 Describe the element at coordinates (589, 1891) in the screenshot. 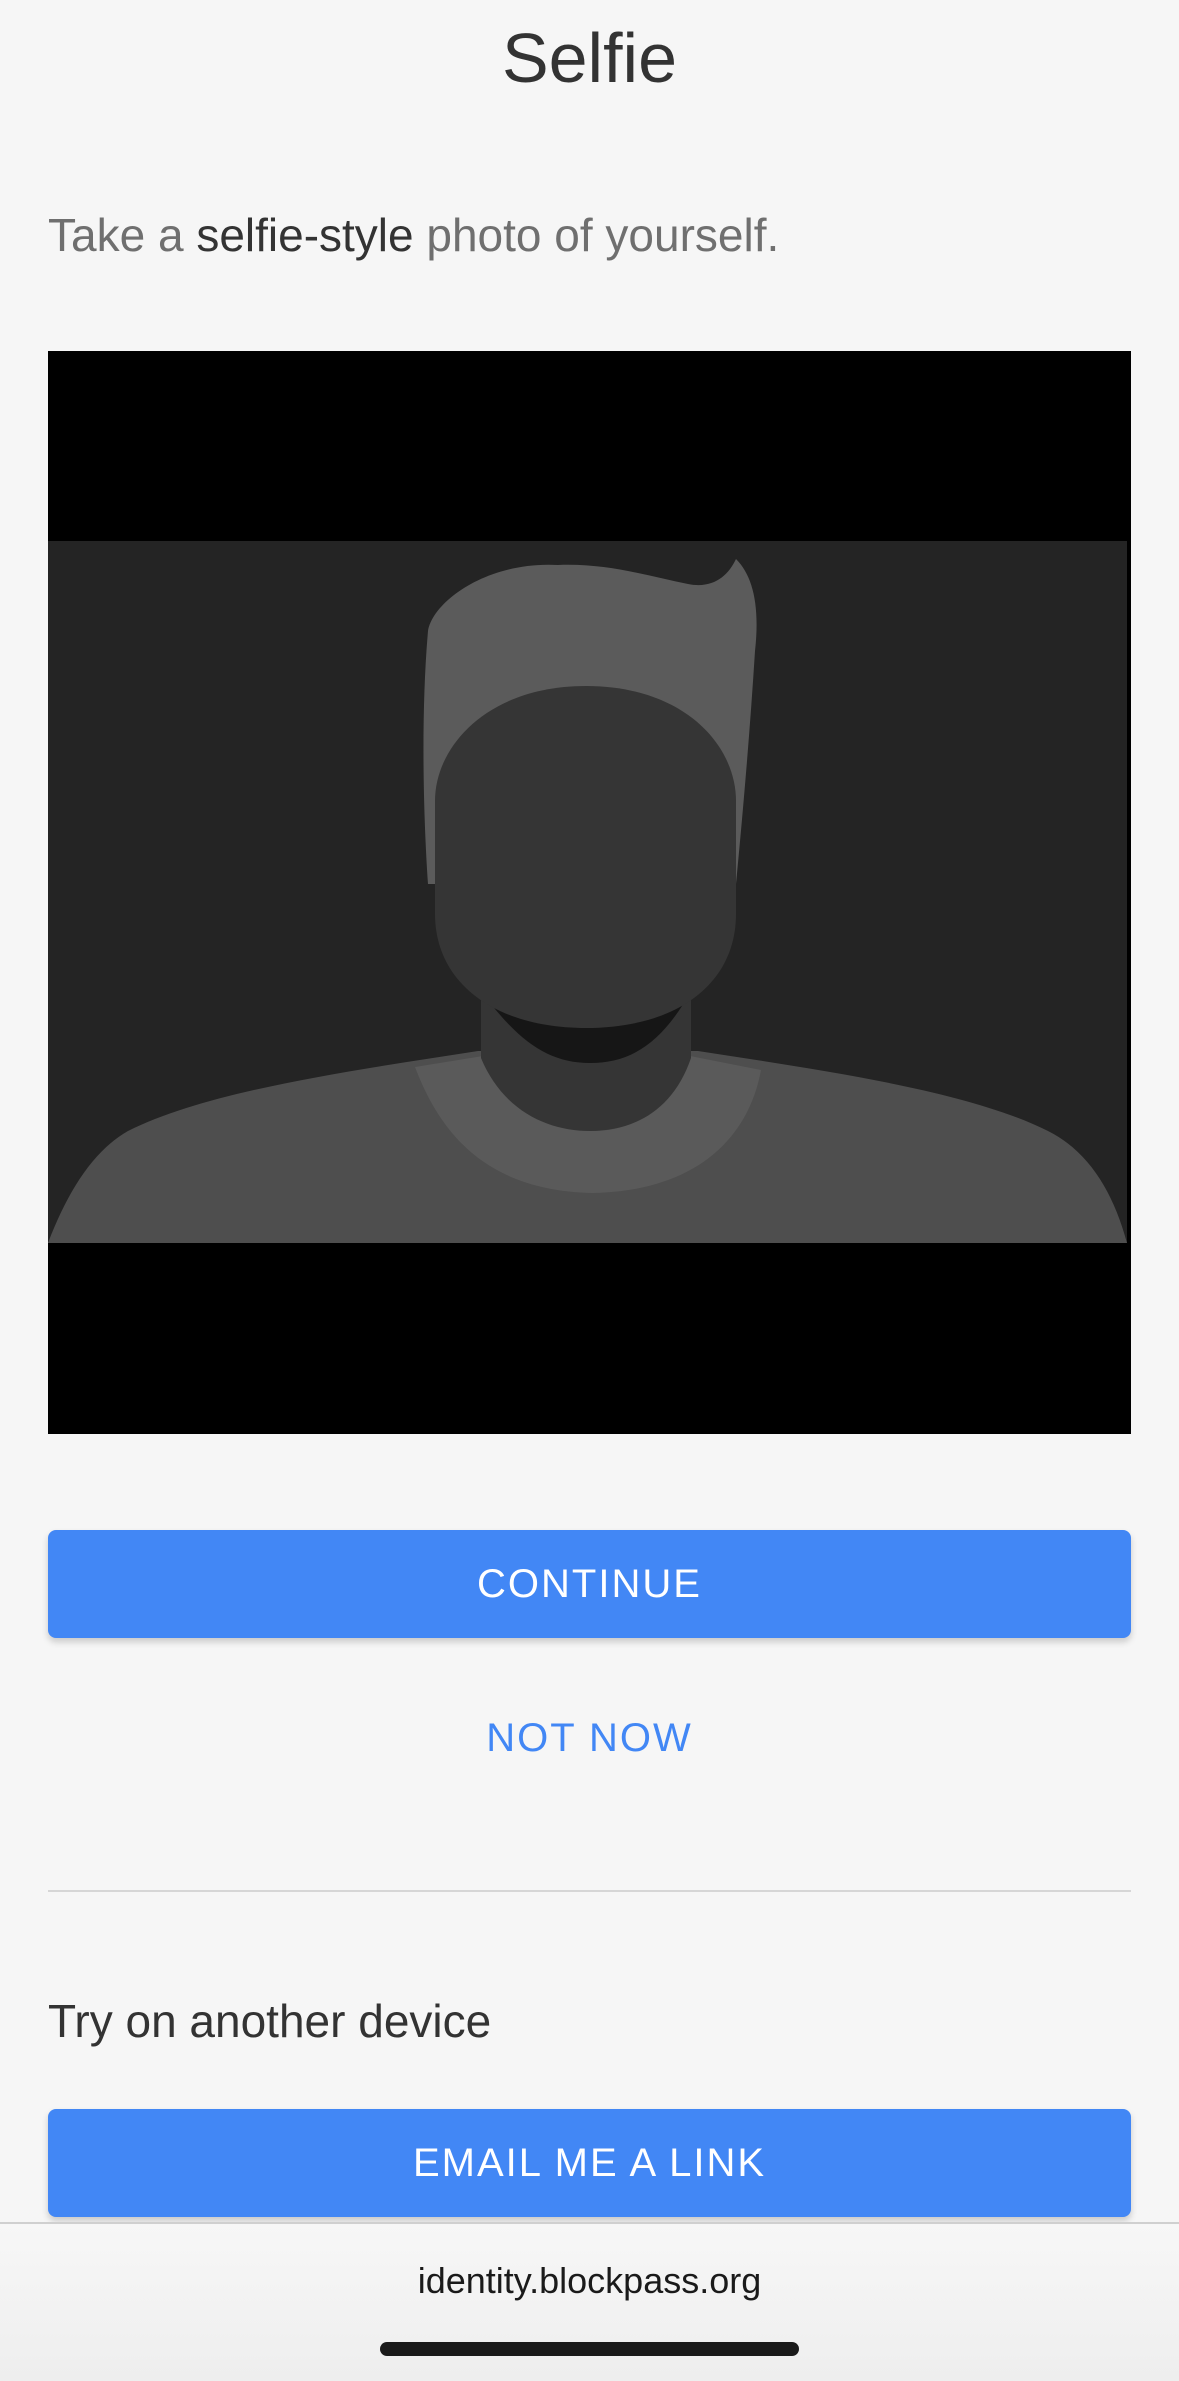

I see `section-divider` at that location.